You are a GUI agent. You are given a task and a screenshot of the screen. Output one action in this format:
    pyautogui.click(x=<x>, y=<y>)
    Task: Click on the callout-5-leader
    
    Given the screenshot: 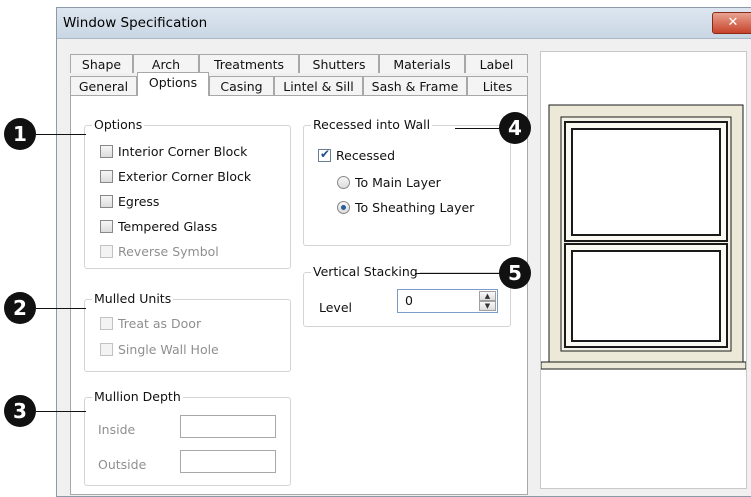 What is the action you would take?
    pyautogui.click(x=458, y=273)
    